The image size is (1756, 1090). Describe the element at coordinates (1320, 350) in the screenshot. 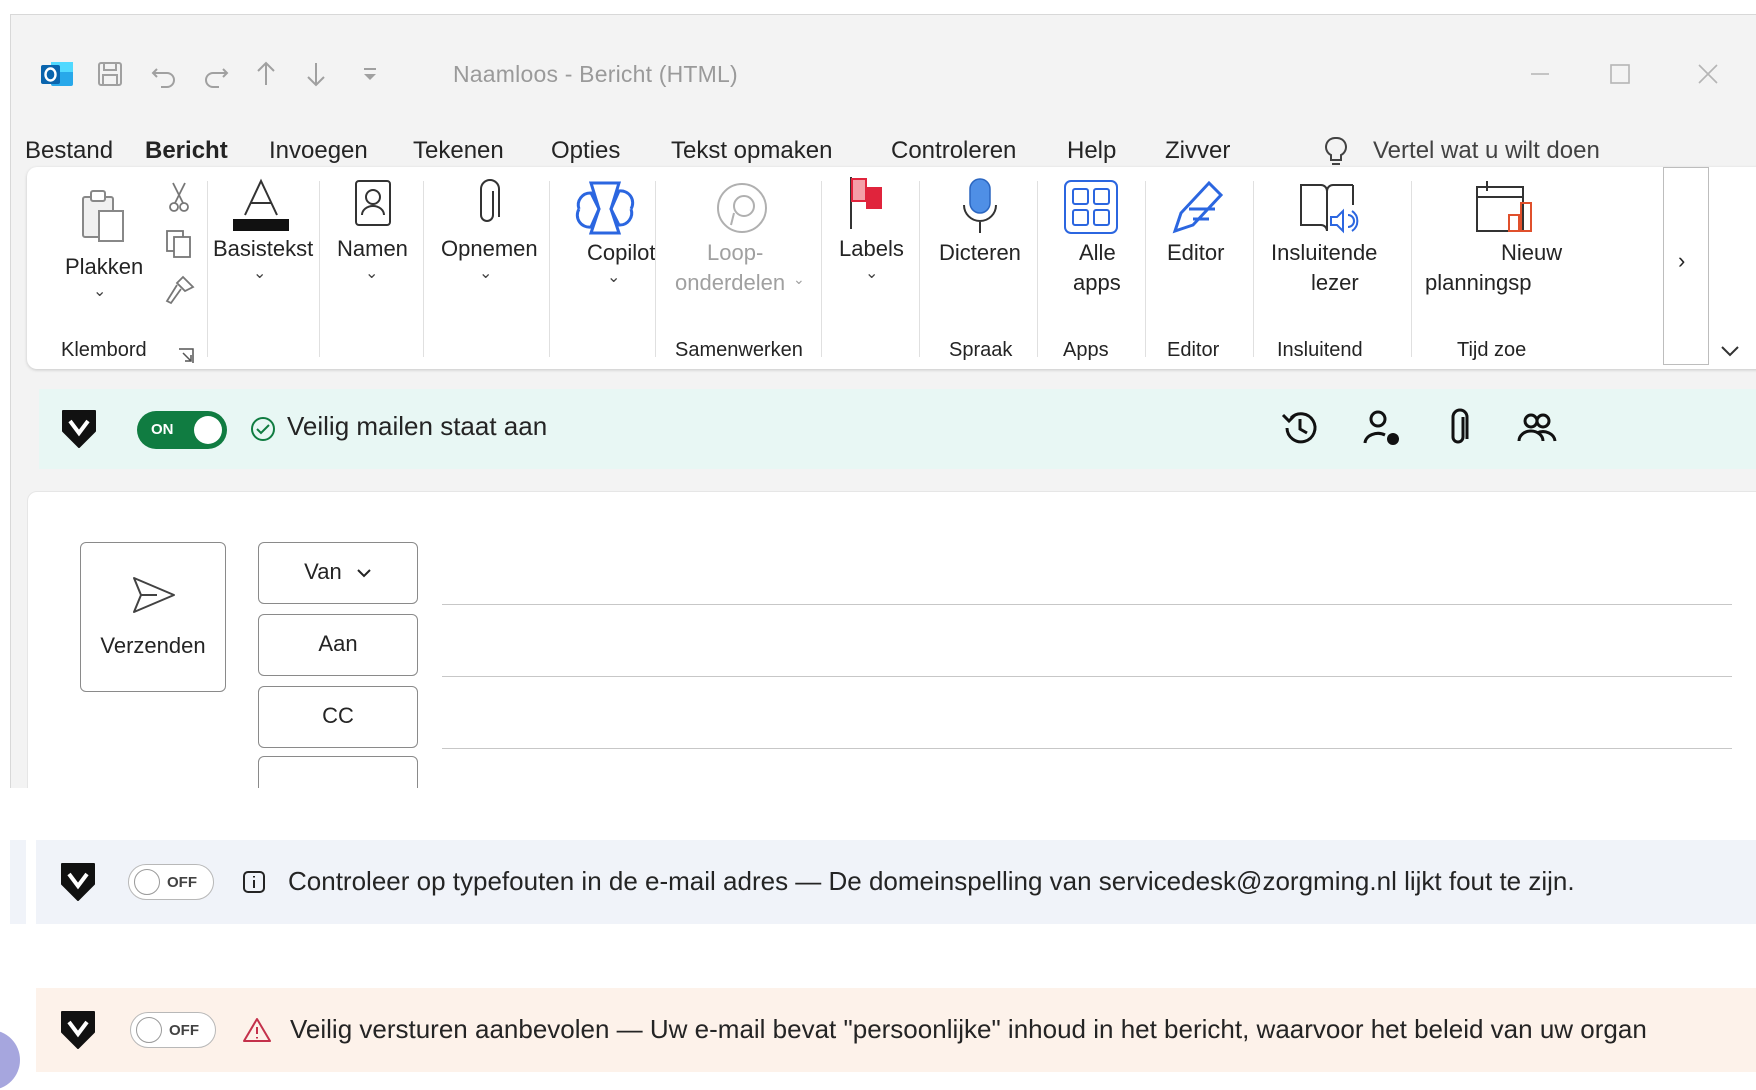

I see `group-insluitend: Insluitend` at that location.